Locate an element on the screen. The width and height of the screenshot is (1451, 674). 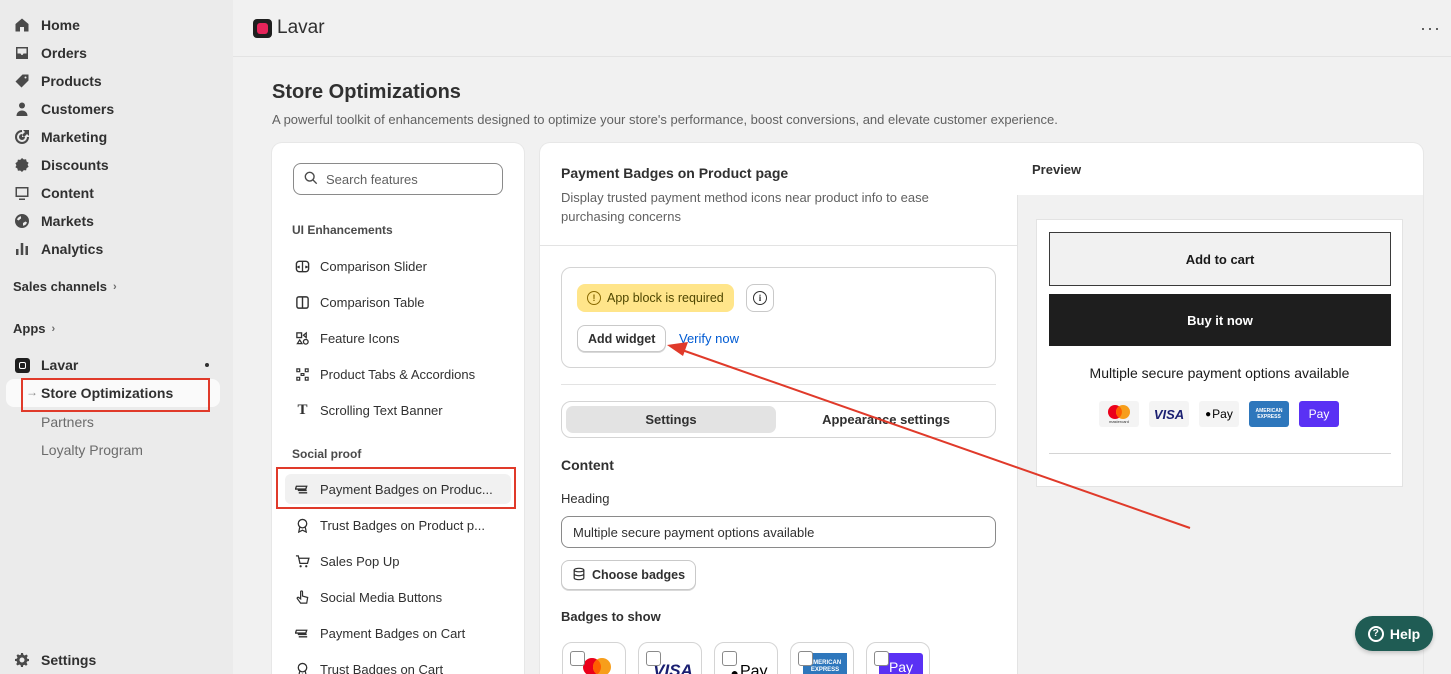
sidebar-item-label: Settings is located at coordinates (69, 660).